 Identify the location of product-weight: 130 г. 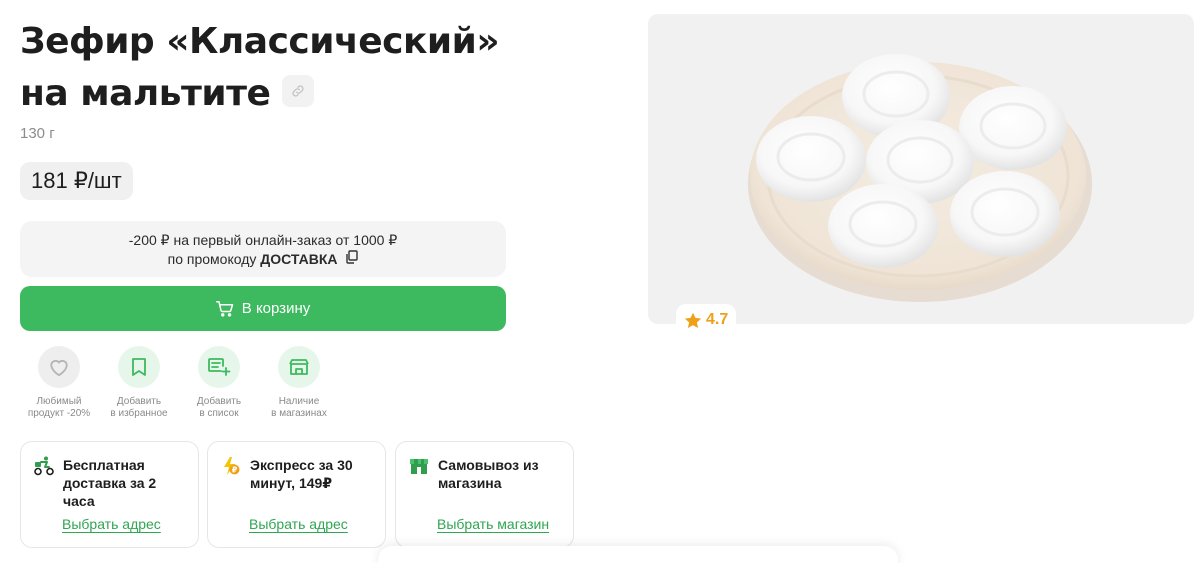
(37, 133).